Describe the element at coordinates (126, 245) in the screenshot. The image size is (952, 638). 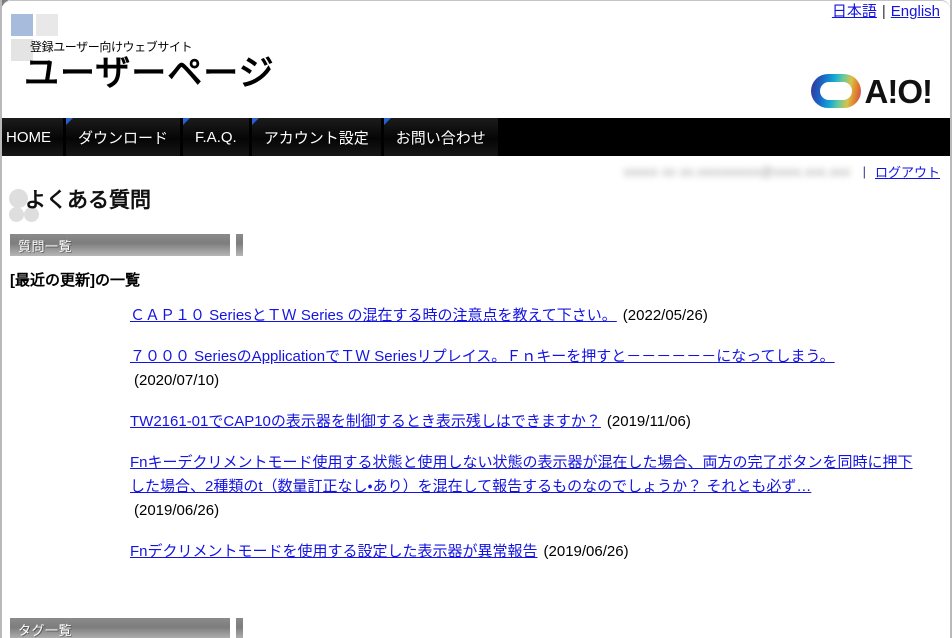
I see `section-header-question-list: 質問一覧` at that location.